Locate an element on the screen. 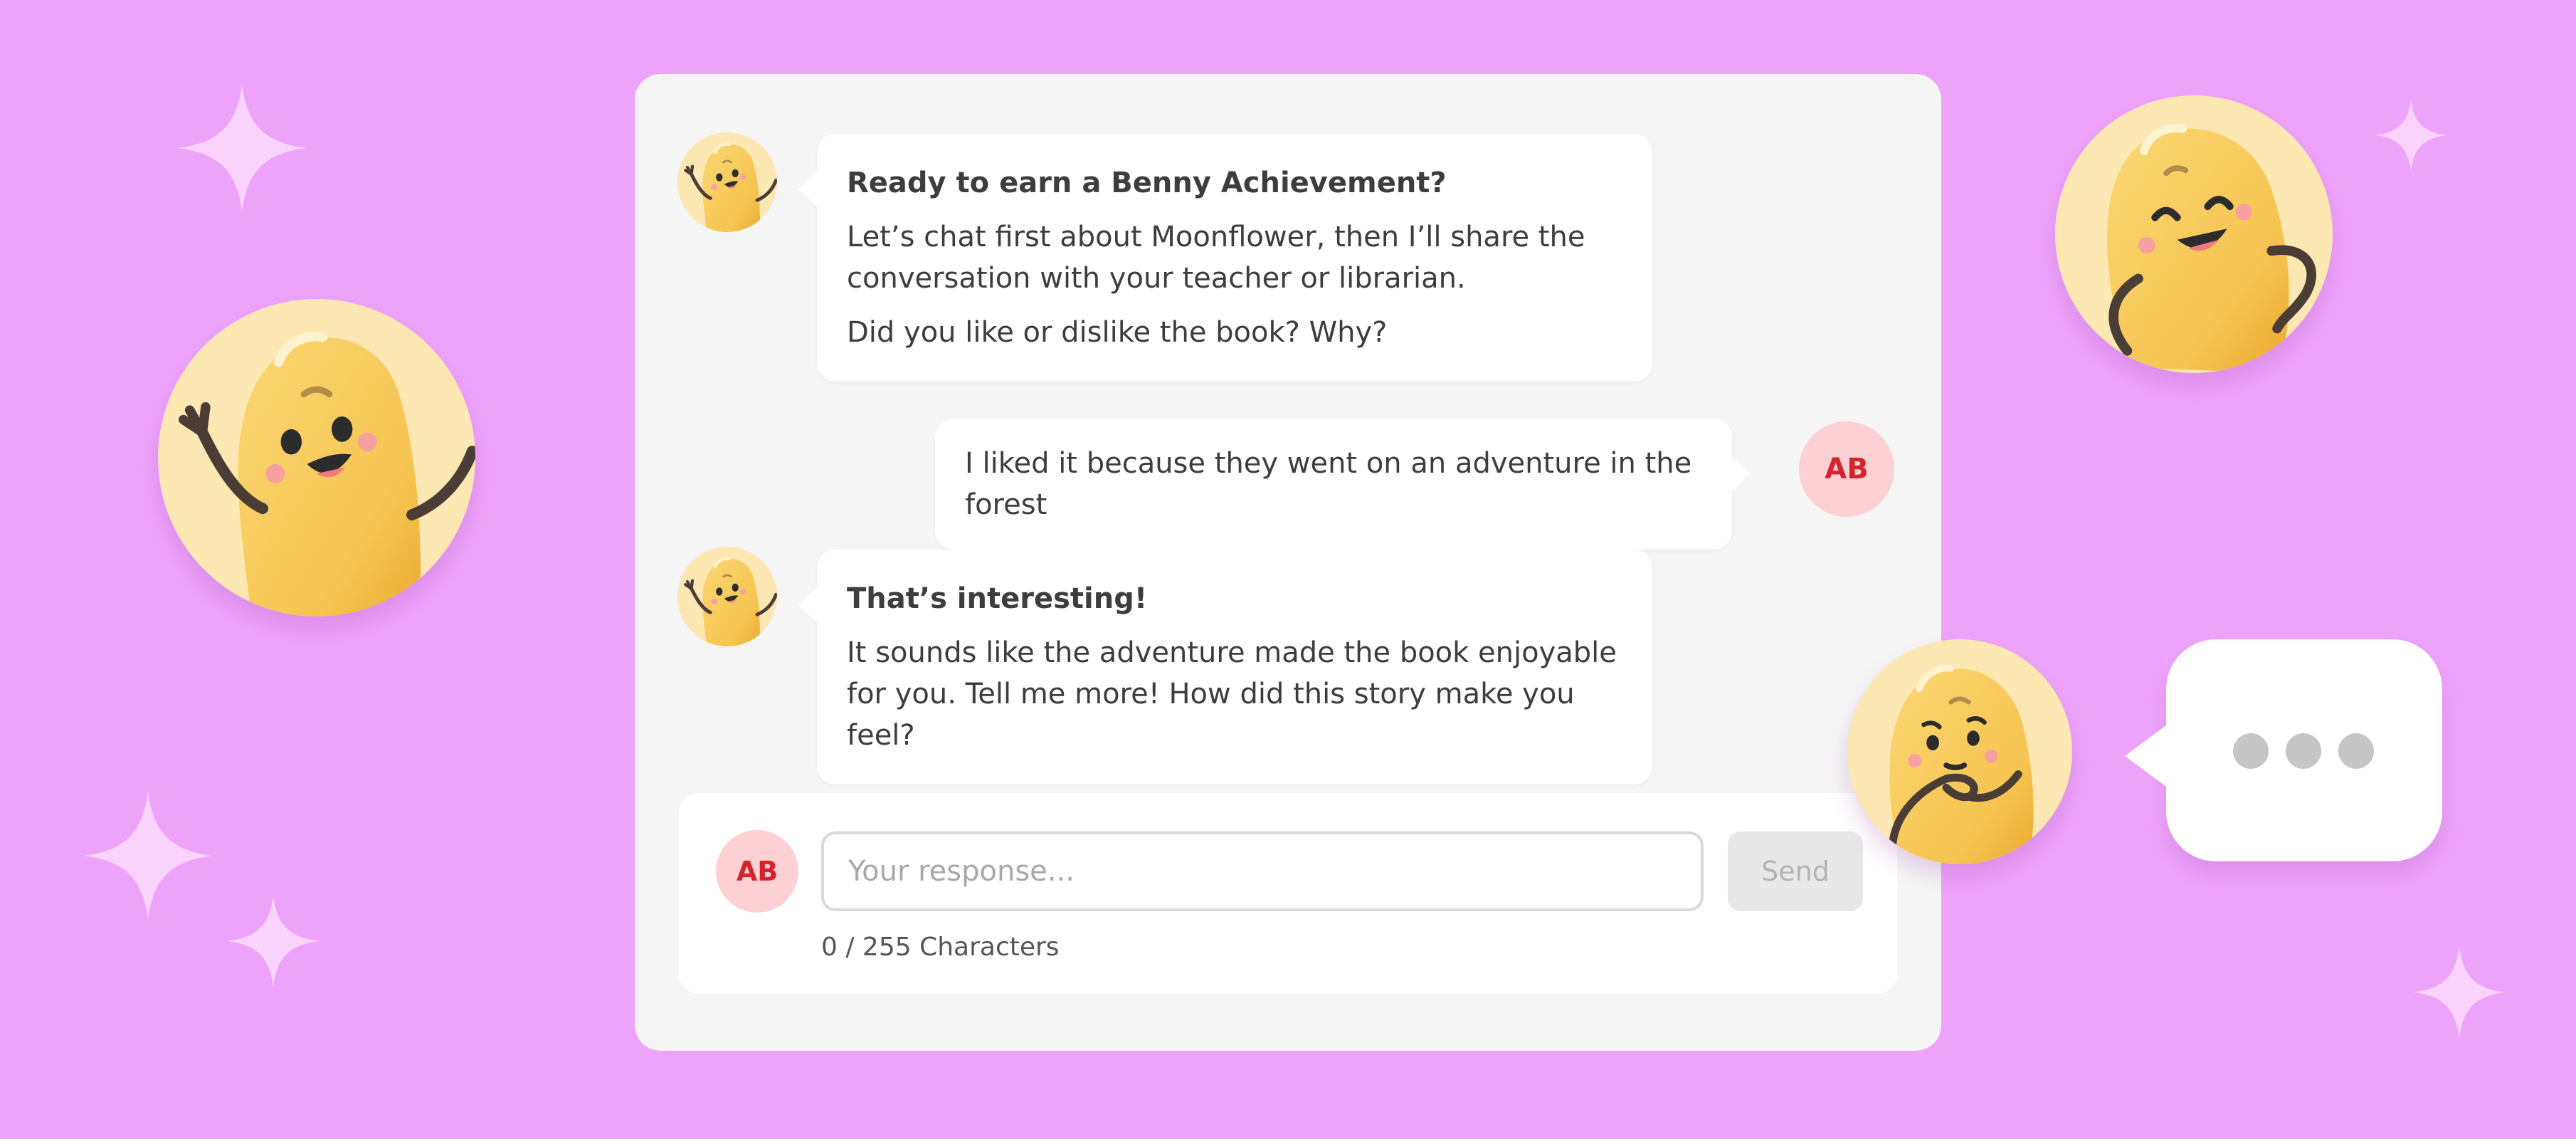  composer: AB Send 0 / 255 Characters is located at coordinates (1288, 893).